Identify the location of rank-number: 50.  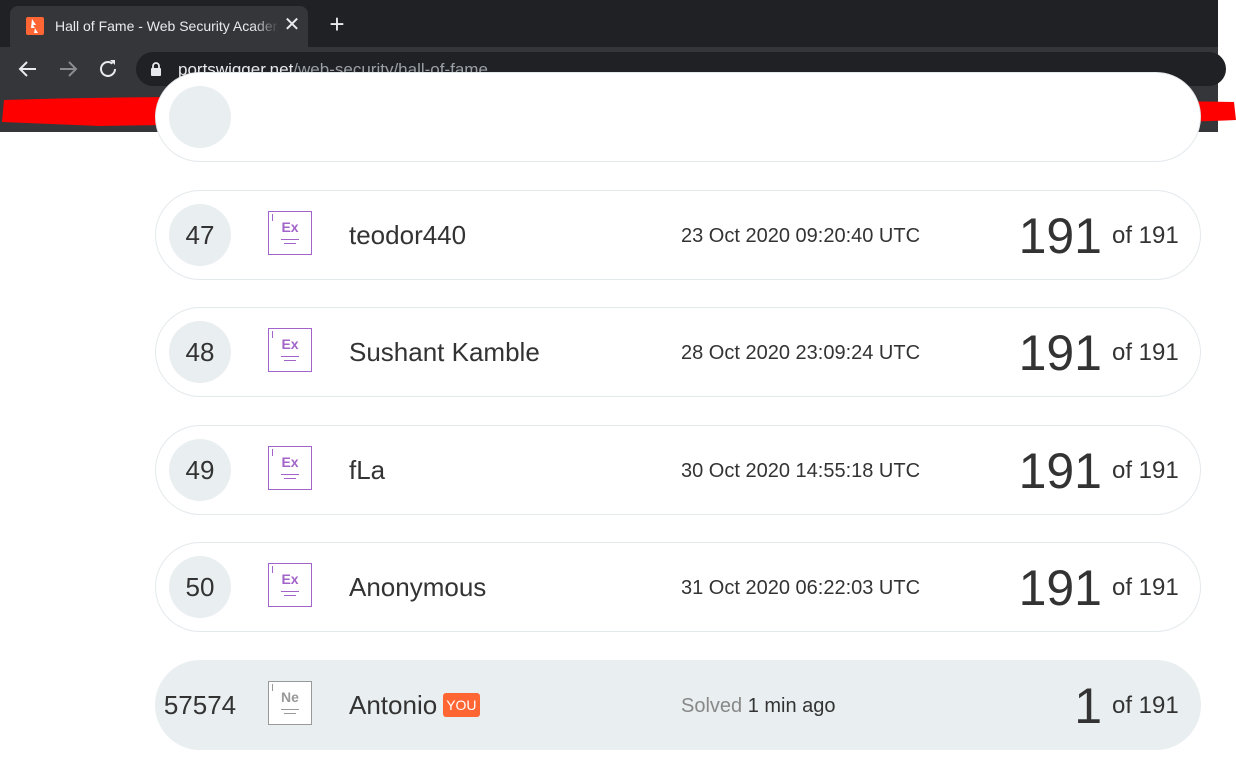
(200, 587).